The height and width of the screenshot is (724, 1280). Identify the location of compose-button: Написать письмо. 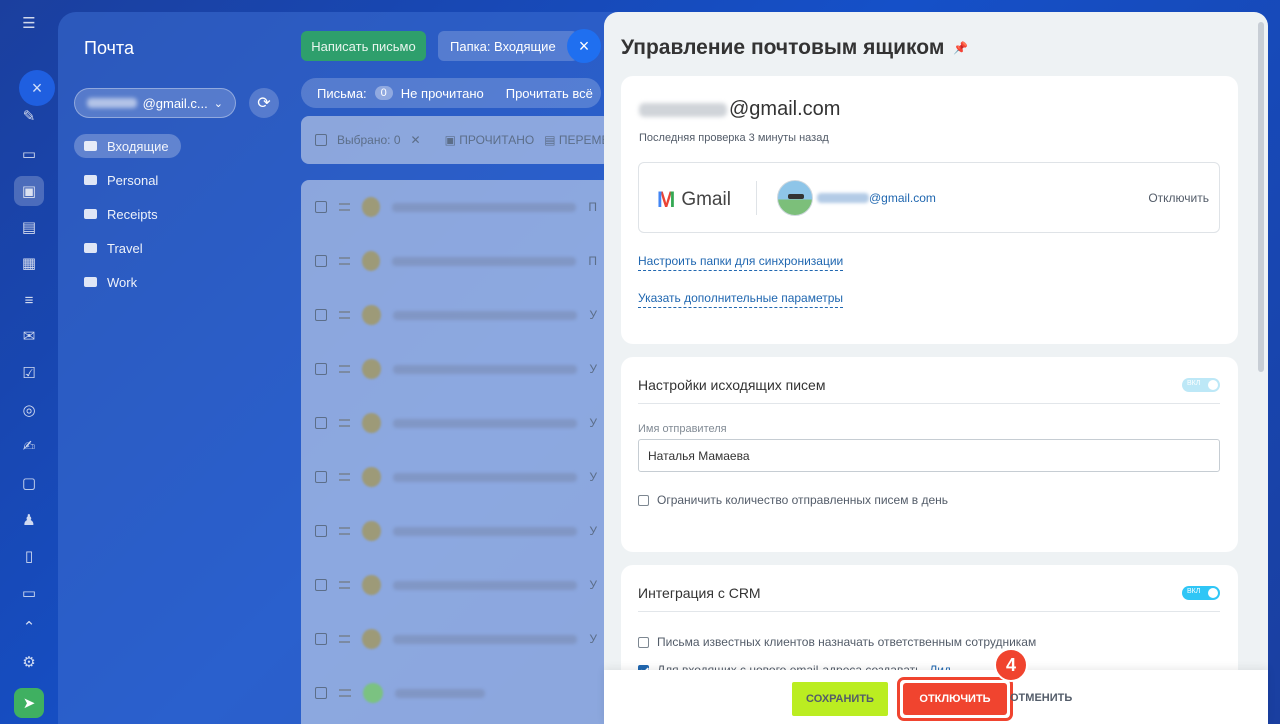
(363, 46).